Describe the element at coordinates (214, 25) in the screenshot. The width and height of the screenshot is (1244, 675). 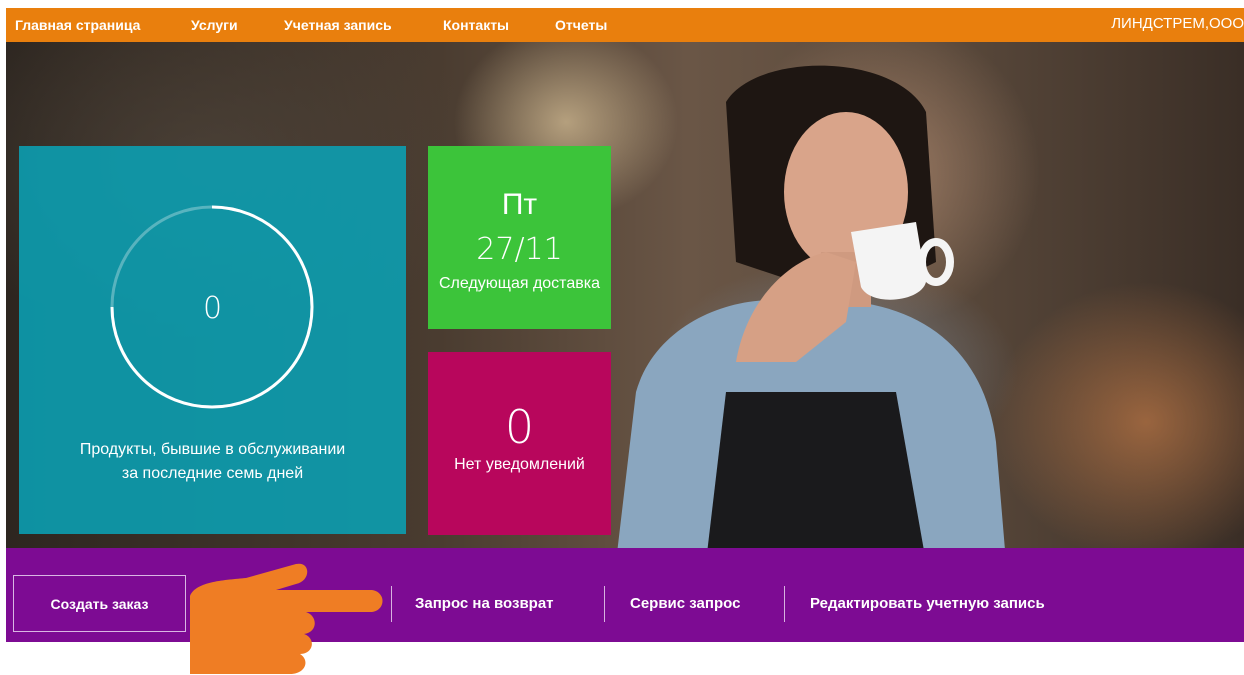
I see `nav-item-services: Услуги` at that location.